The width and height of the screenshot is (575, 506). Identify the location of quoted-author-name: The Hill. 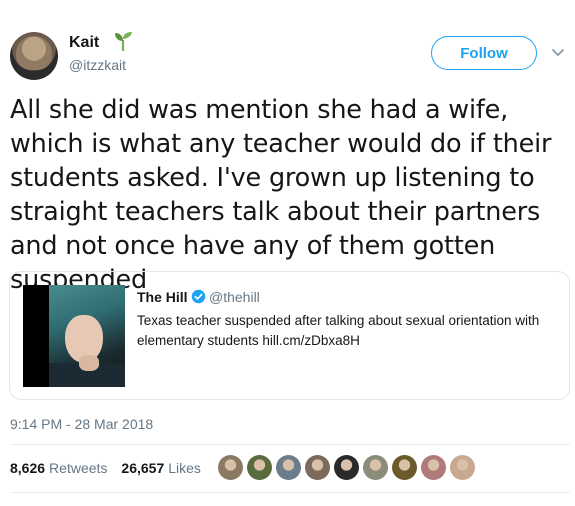
(162, 297).